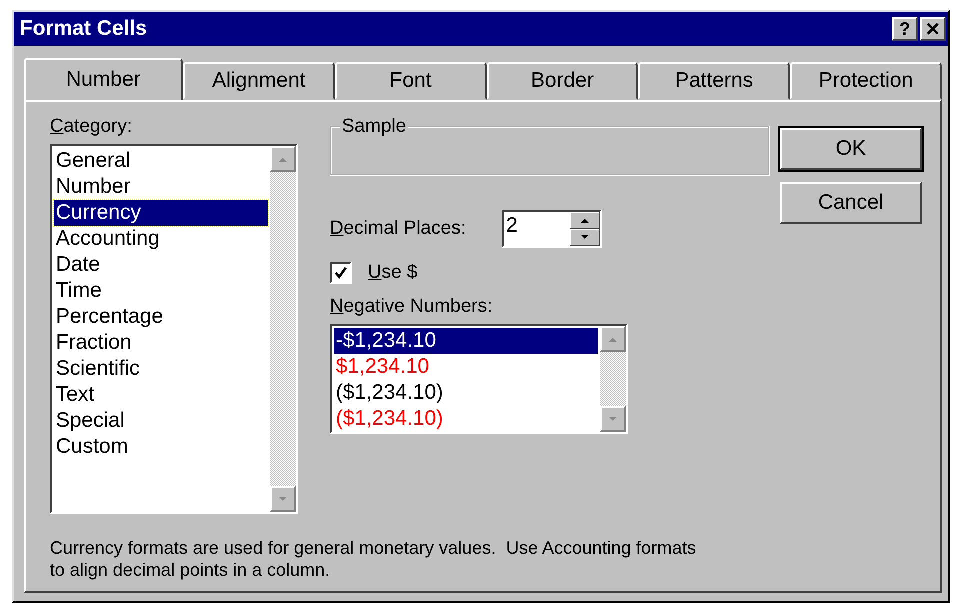  Describe the element at coordinates (714, 81) in the screenshot. I see `tab: Patterns` at that location.